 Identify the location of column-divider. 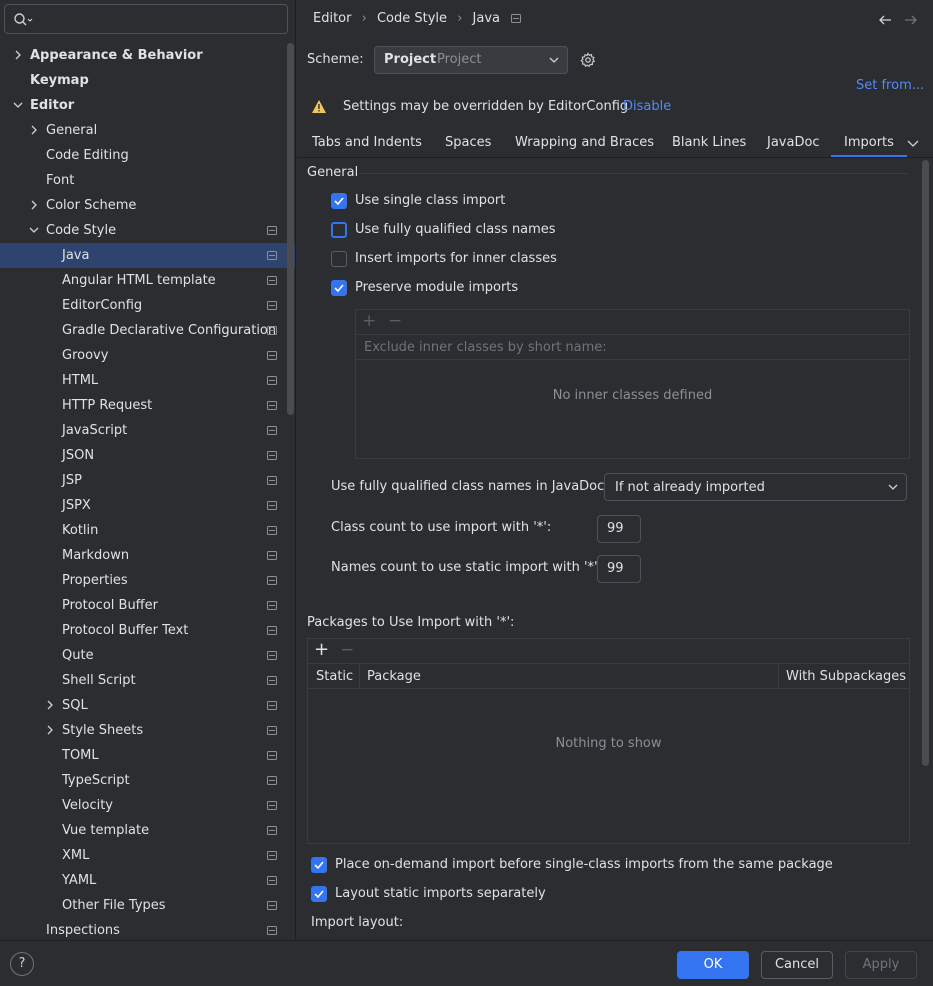
(778, 676).